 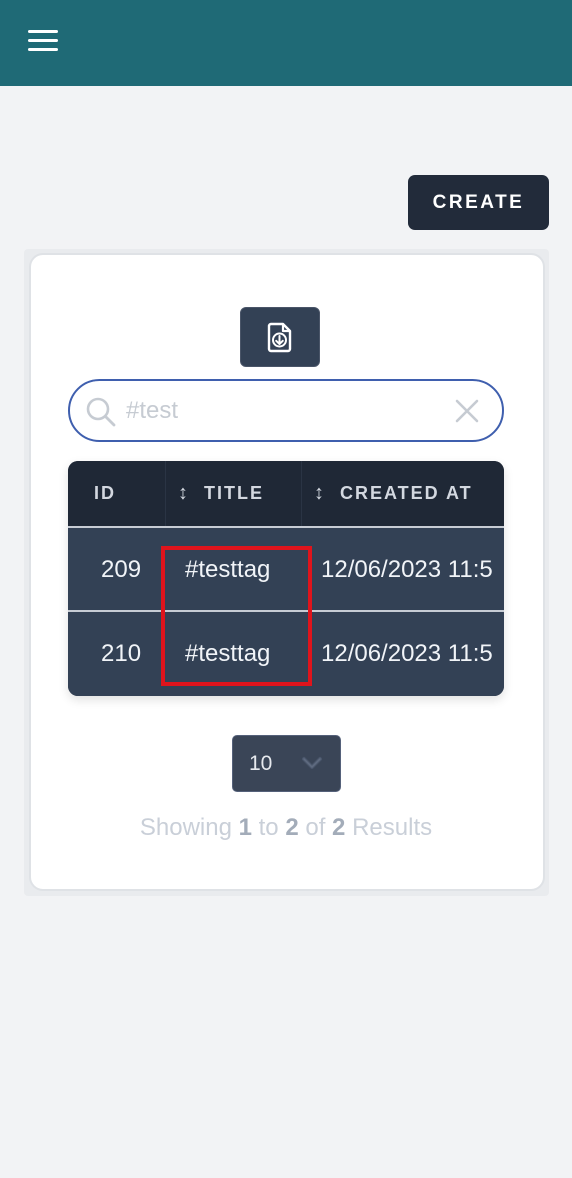 I want to click on table-header: ID ↕ TITLE ↕ CREATED AT, so click(x=286, y=493).